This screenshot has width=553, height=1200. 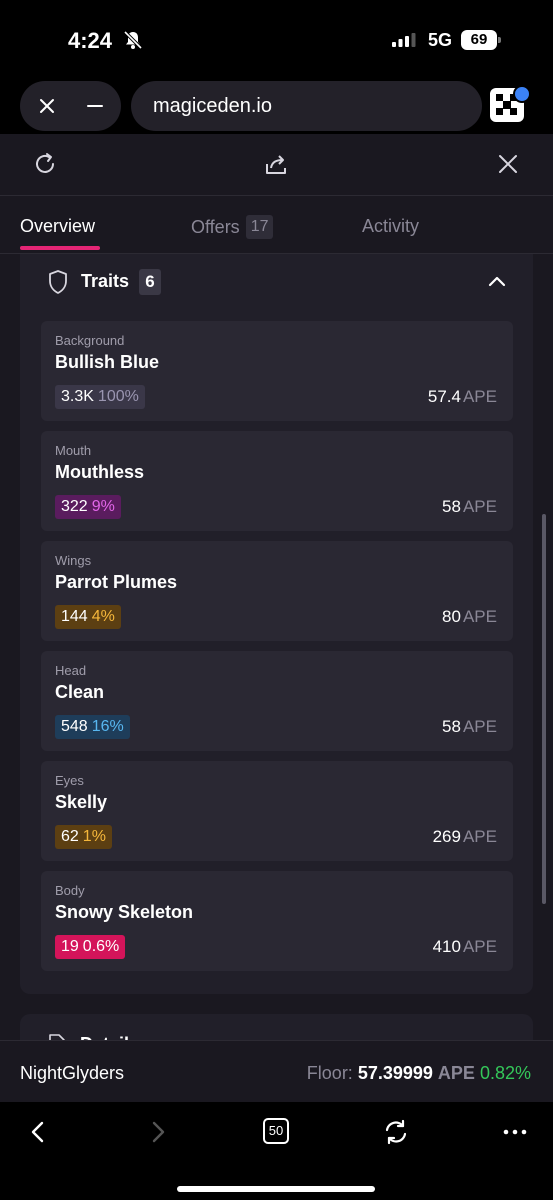 What do you see at coordinates (277, 921) in the screenshot?
I see `trait-card-body: Body Snowy Skeleton 19 0.6% 410 APE` at bounding box center [277, 921].